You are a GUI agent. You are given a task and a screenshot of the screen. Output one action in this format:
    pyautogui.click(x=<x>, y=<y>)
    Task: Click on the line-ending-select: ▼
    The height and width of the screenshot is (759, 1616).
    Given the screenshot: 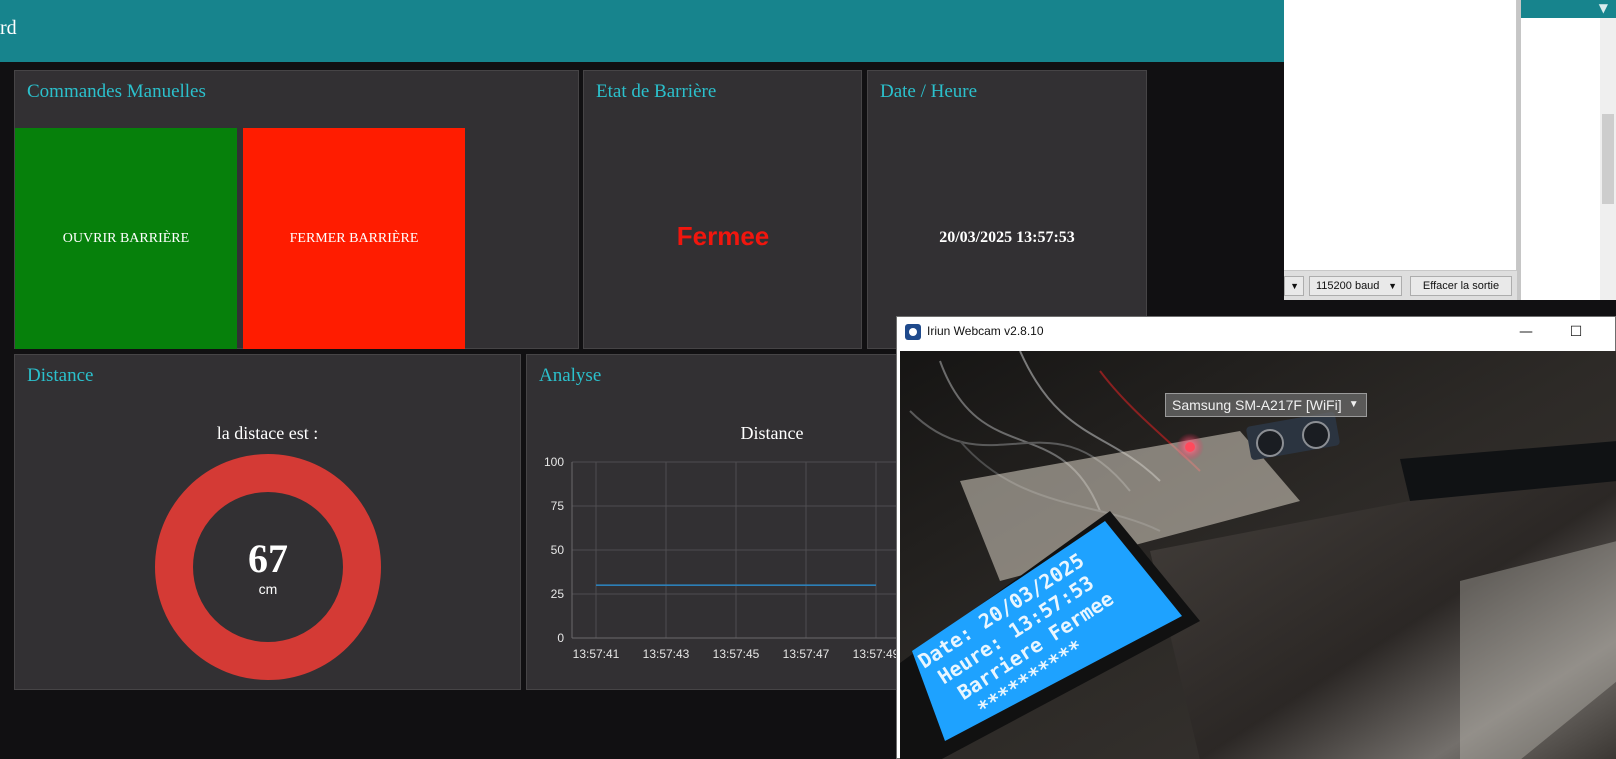 What is the action you would take?
    pyautogui.click(x=1294, y=286)
    